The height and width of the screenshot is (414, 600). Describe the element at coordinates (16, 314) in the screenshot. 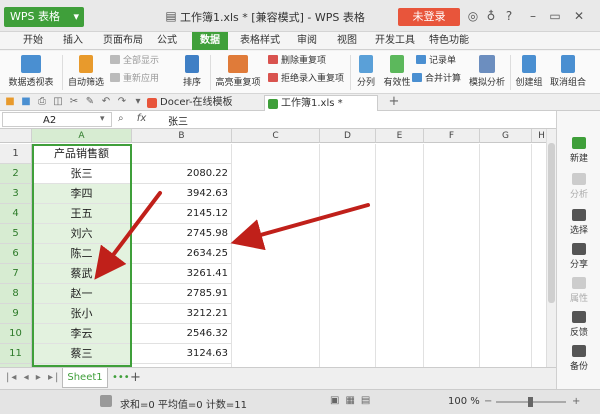

I see `row-header: 9` at that location.